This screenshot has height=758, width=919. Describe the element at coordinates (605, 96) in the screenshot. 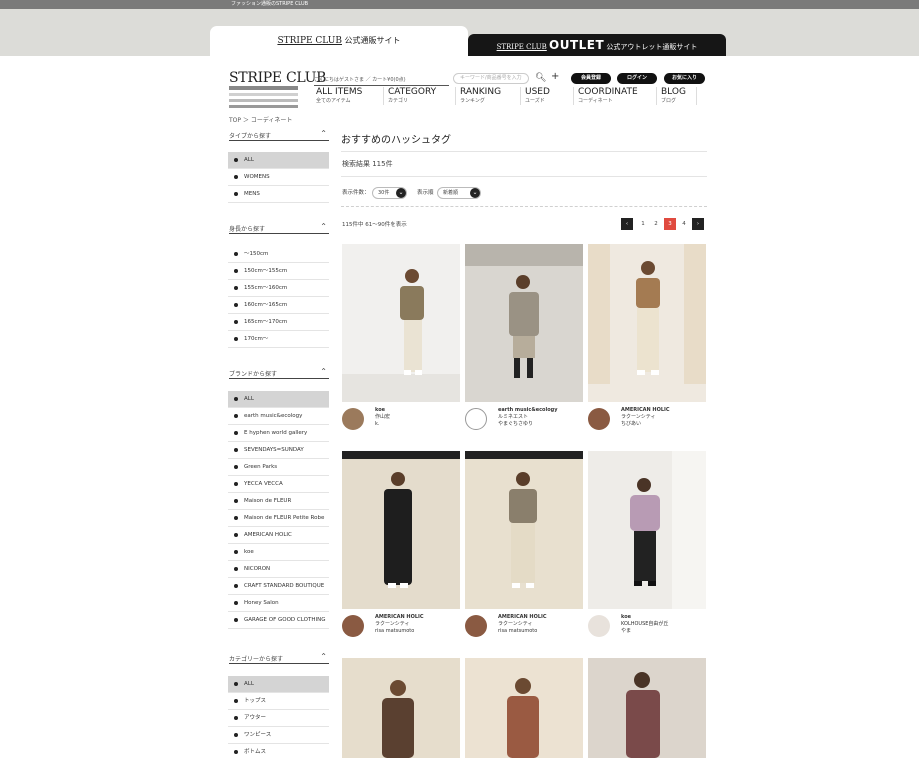

I see `nav-coordinate: COORDINATE コーディネート` at that location.